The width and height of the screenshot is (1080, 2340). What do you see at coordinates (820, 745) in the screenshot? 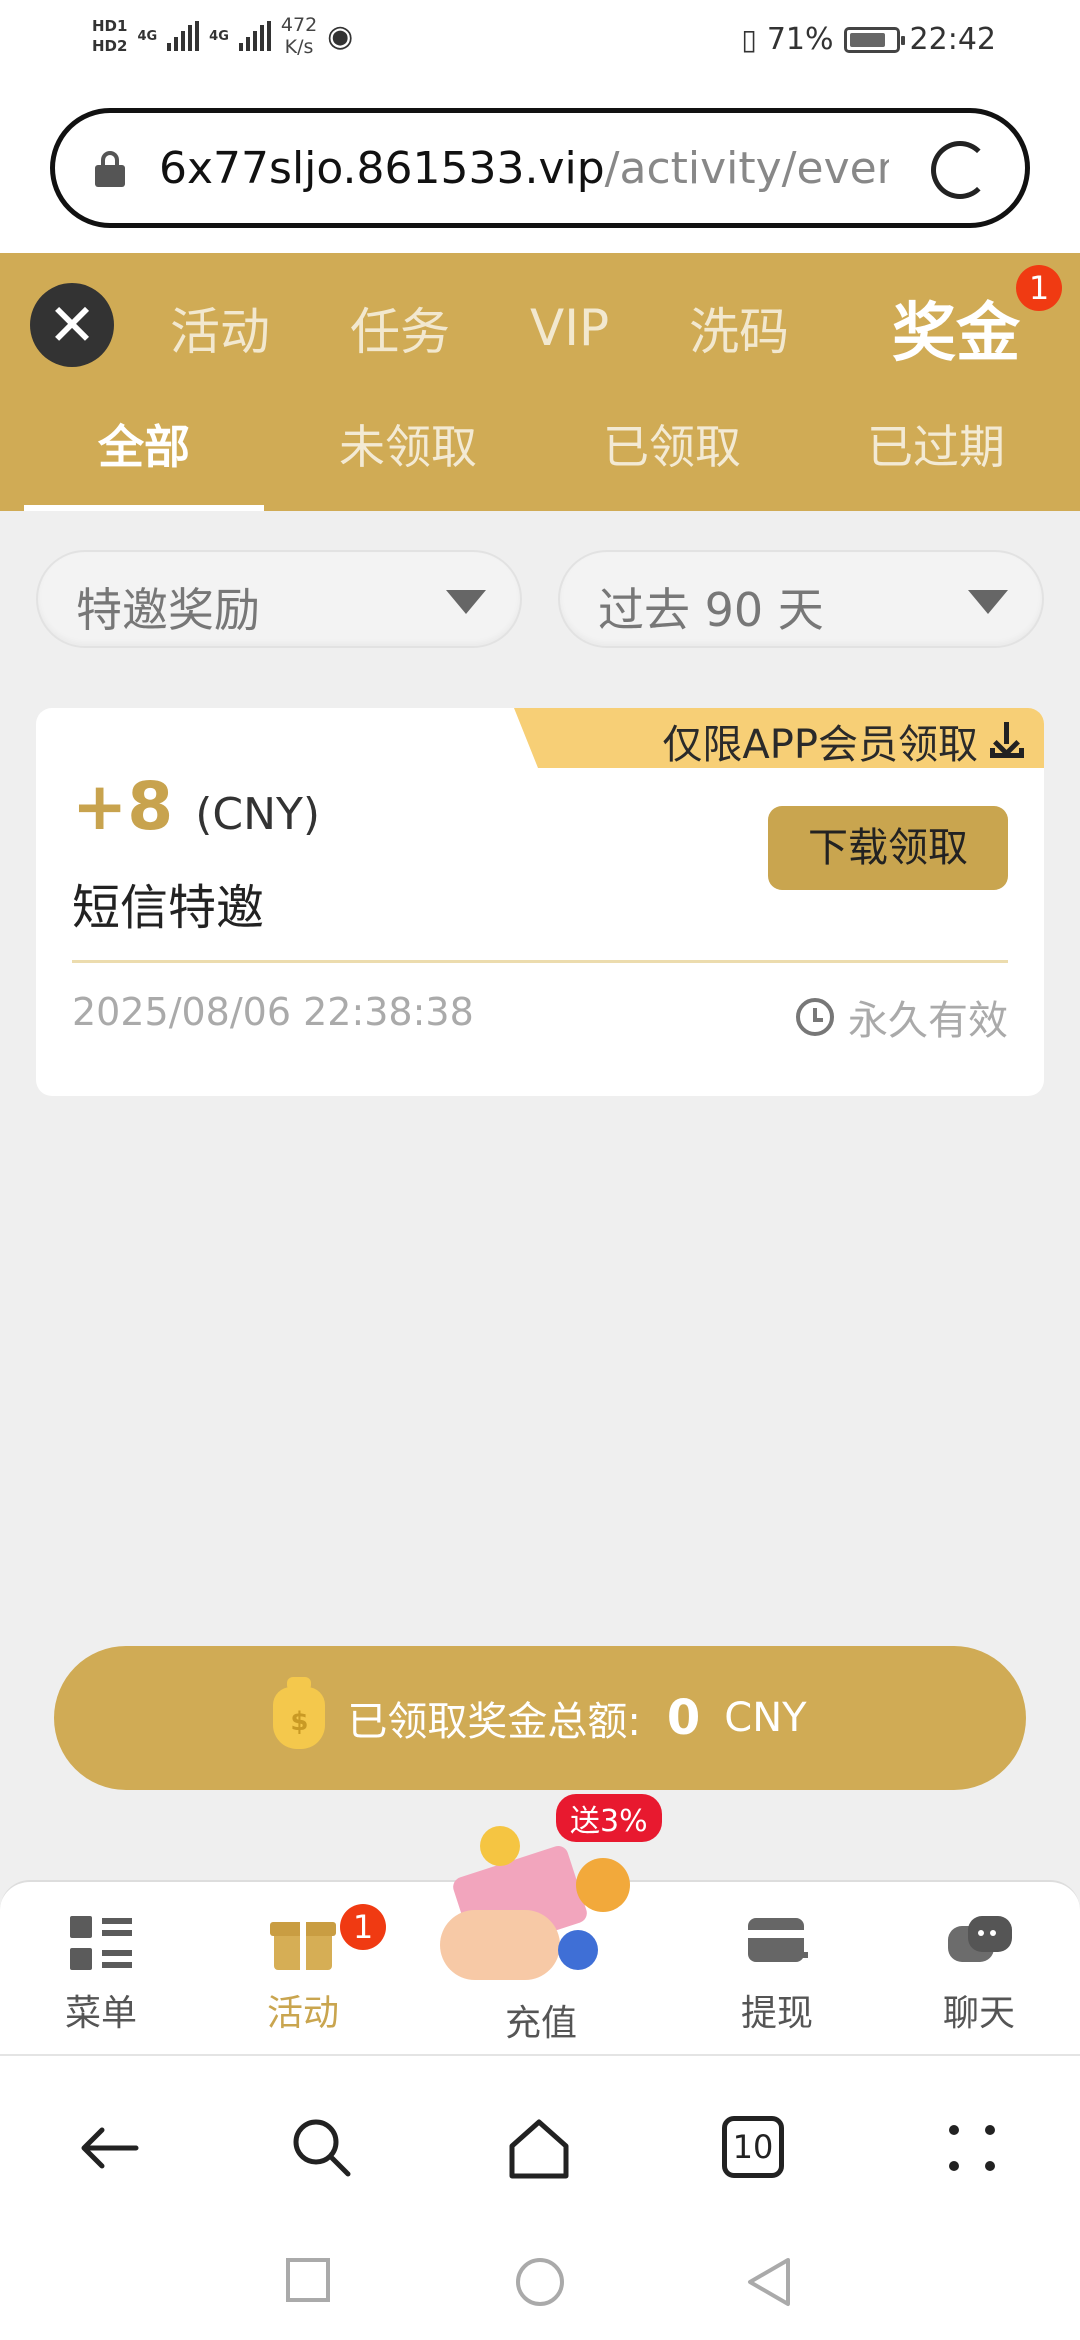
I see `app-only-tag-text: 仅限APP会员领取` at bounding box center [820, 745].